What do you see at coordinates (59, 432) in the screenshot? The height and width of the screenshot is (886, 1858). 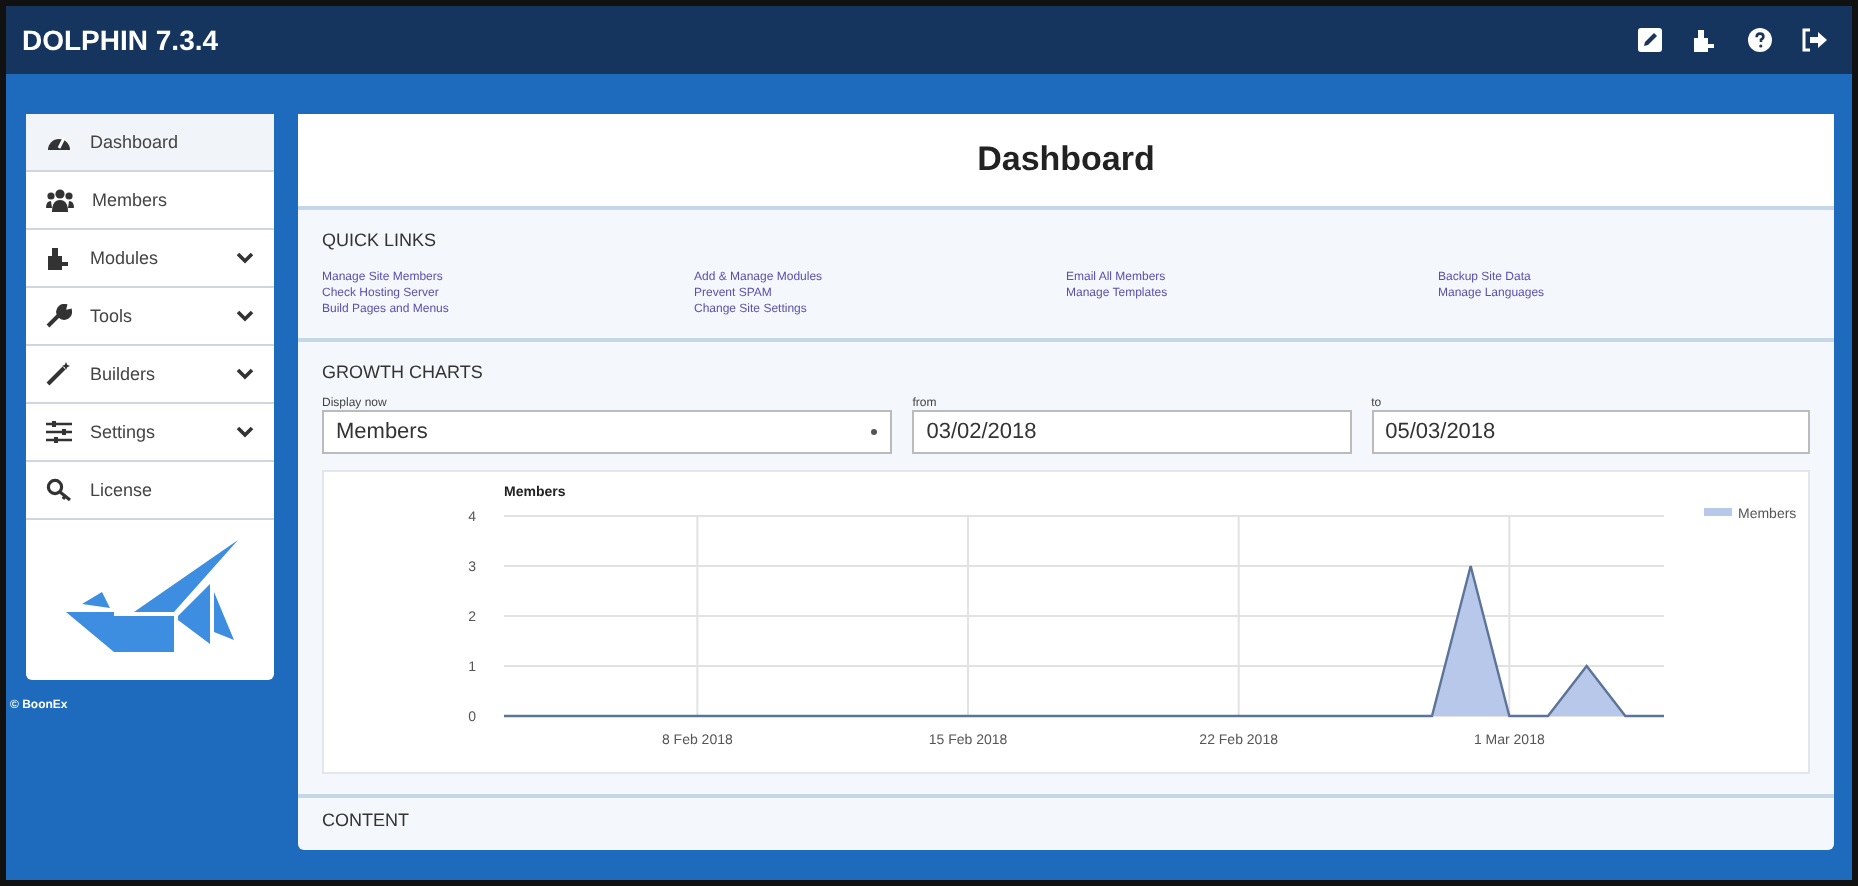 I see `sliders-icon` at bounding box center [59, 432].